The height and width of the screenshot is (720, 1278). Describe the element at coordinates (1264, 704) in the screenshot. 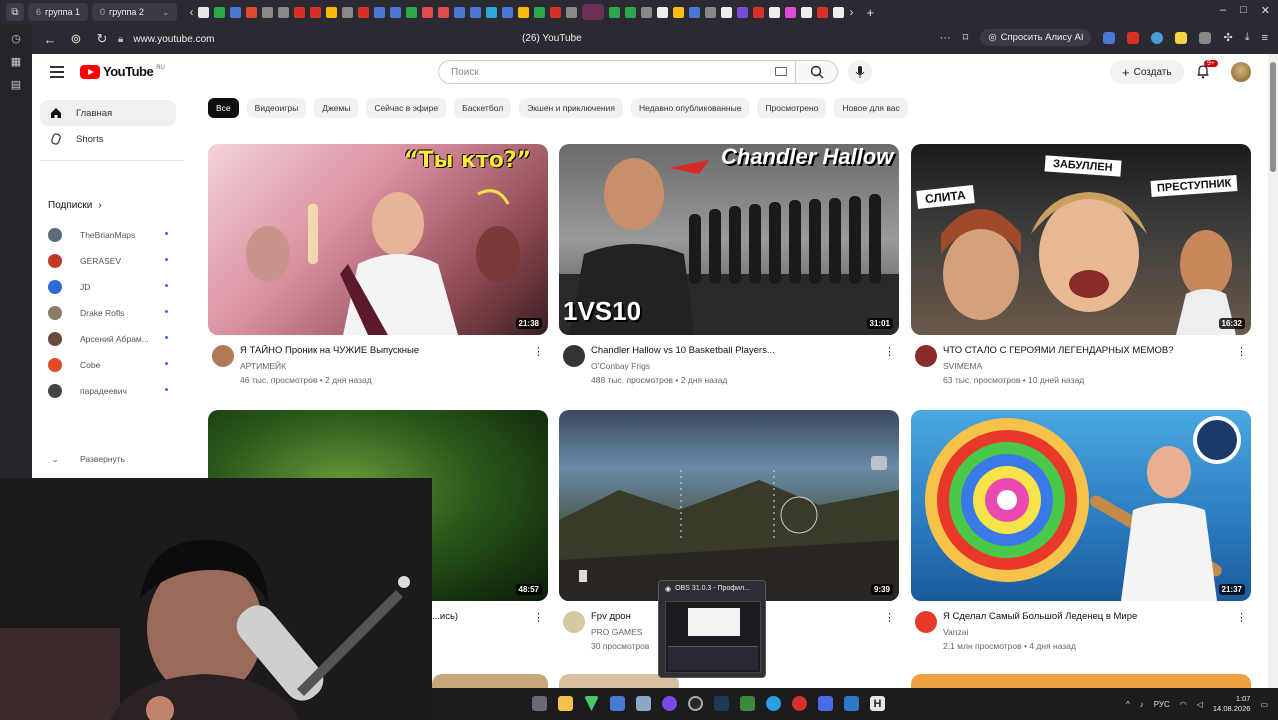

I see `notifications-icon: ▭` at that location.